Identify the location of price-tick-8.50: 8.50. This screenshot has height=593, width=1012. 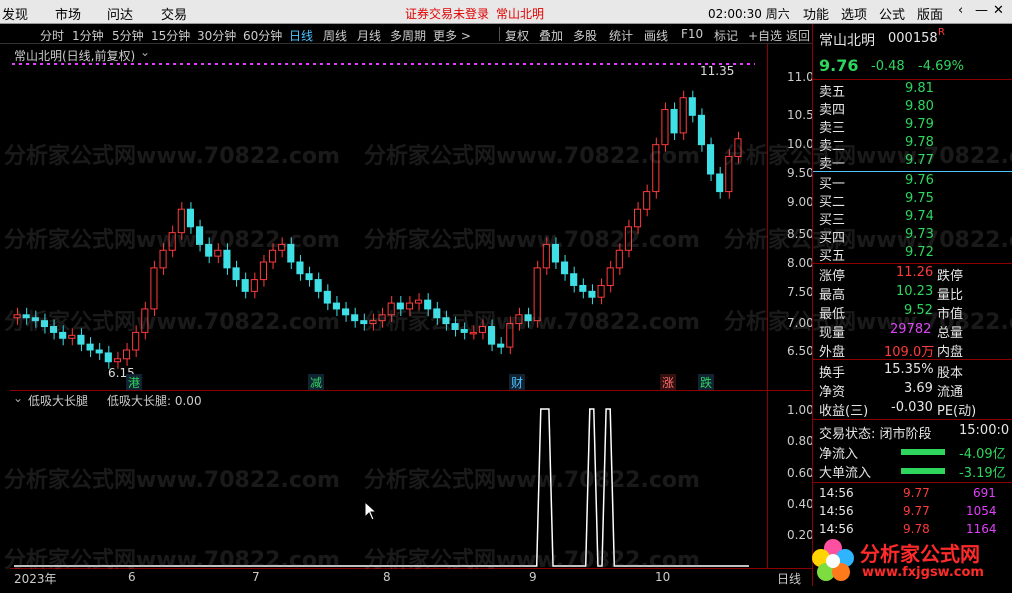
(800, 234).